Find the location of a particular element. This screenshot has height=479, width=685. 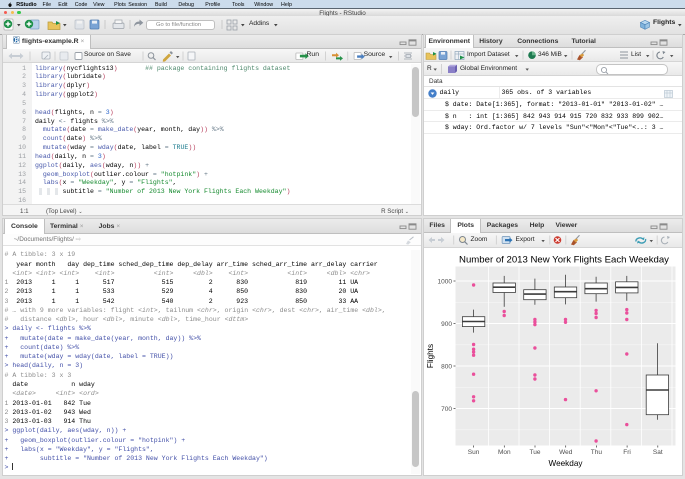

svg-text: Mon is located at coordinates (504, 452).